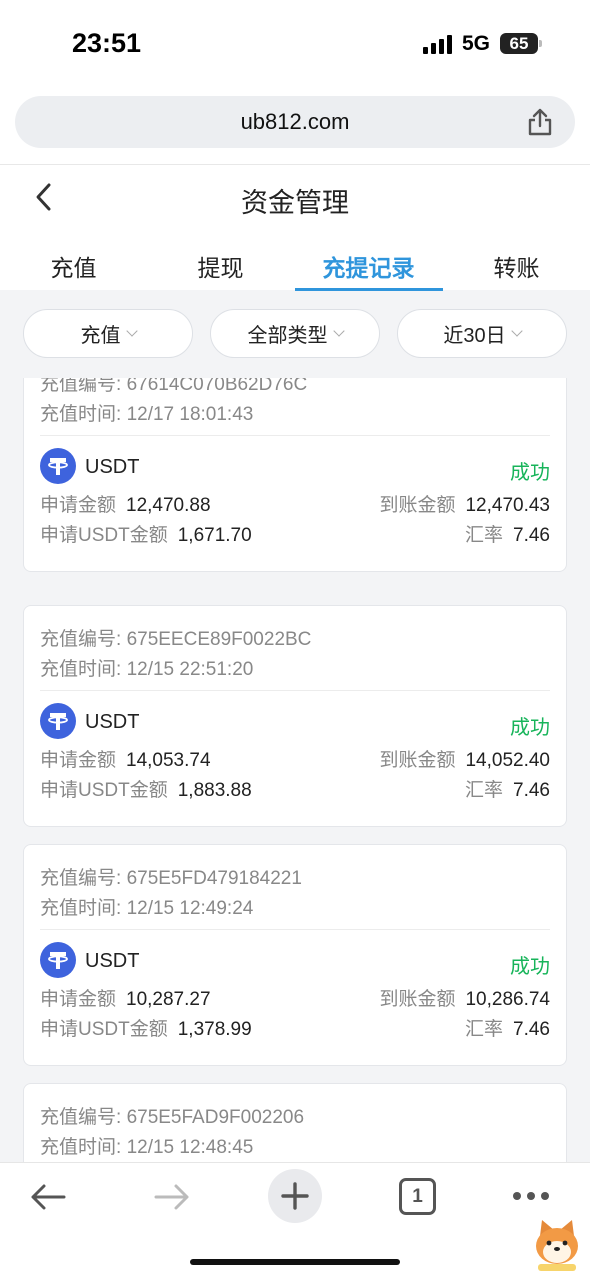 Image resolution: width=590 pixels, height=1280 pixels. I want to click on apply-amount: 申请金额 10,287.27, so click(125, 999).